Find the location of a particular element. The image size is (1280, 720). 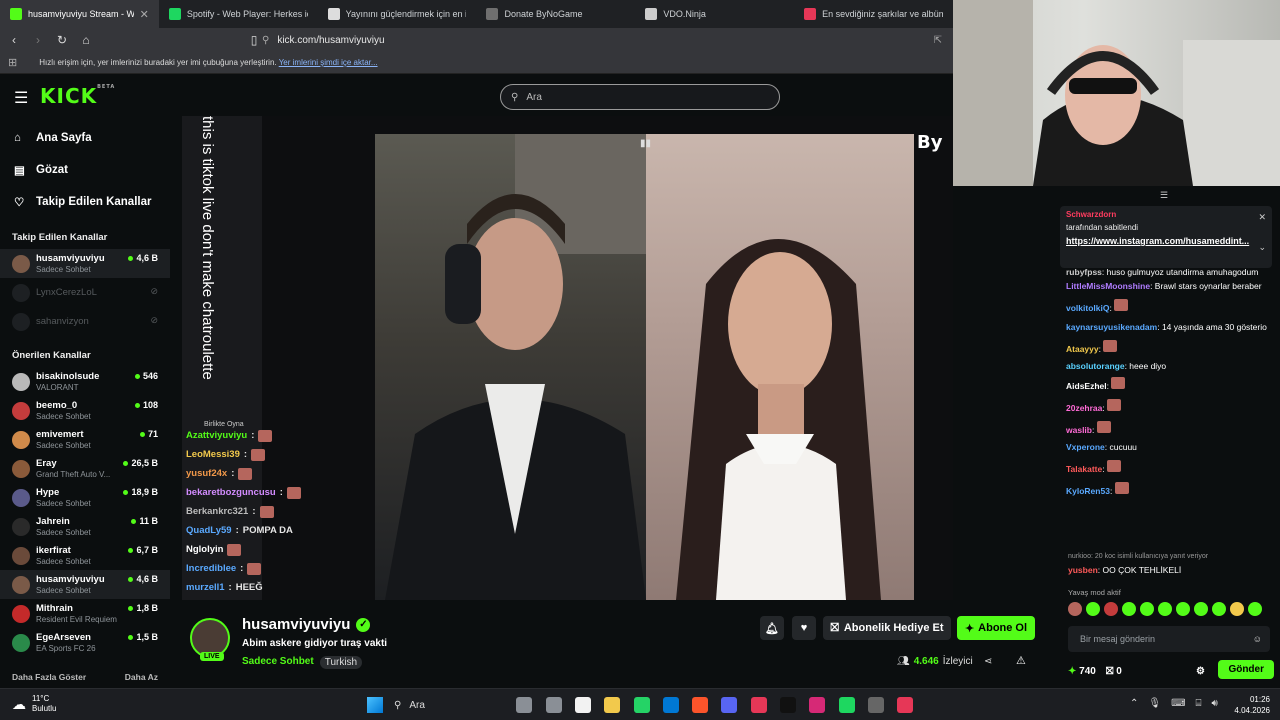

browser-tab: VDO.Ninja is located at coordinates (714, 14).